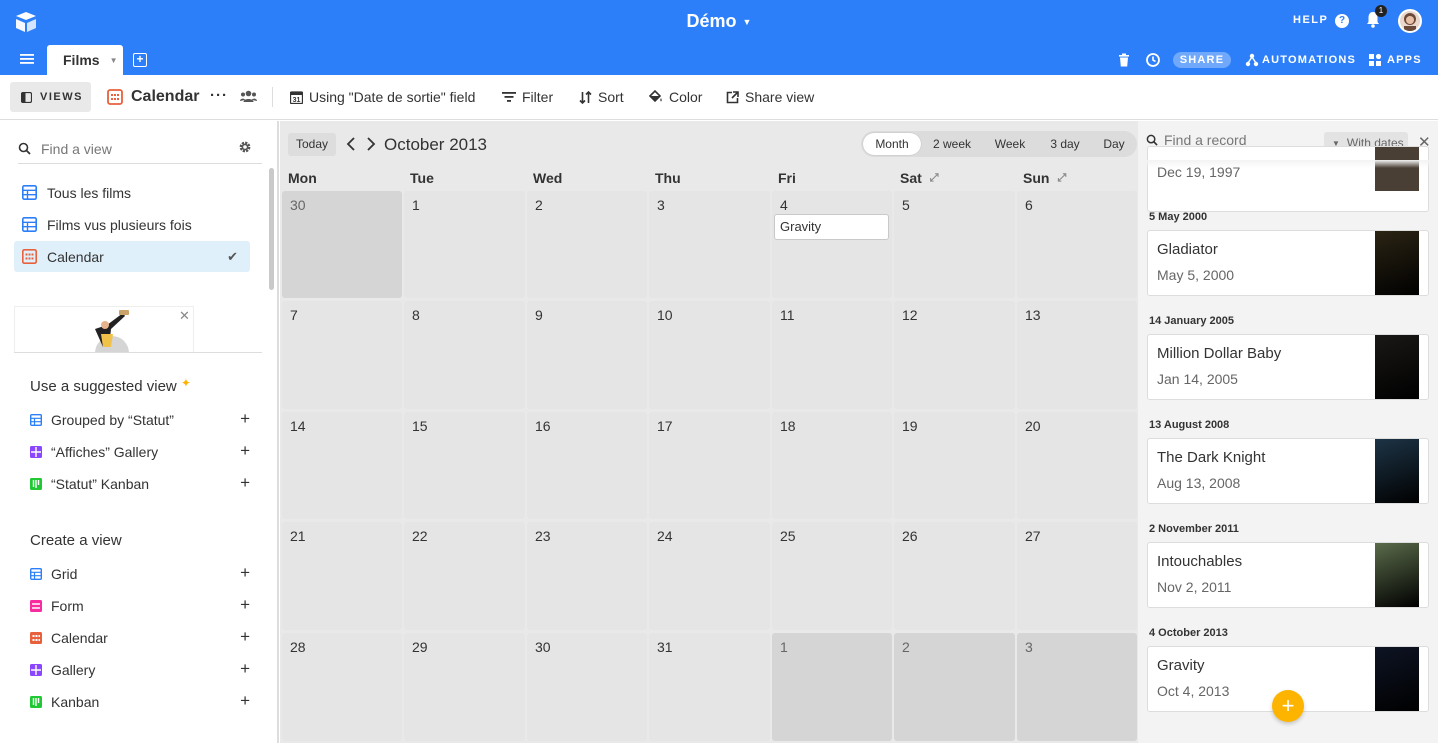 The width and height of the screenshot is (1438, 743). What do you see at coordinates (351, 144) in the screenshot?
I see `chevron-left-icon` at bounding box center [351, 144].